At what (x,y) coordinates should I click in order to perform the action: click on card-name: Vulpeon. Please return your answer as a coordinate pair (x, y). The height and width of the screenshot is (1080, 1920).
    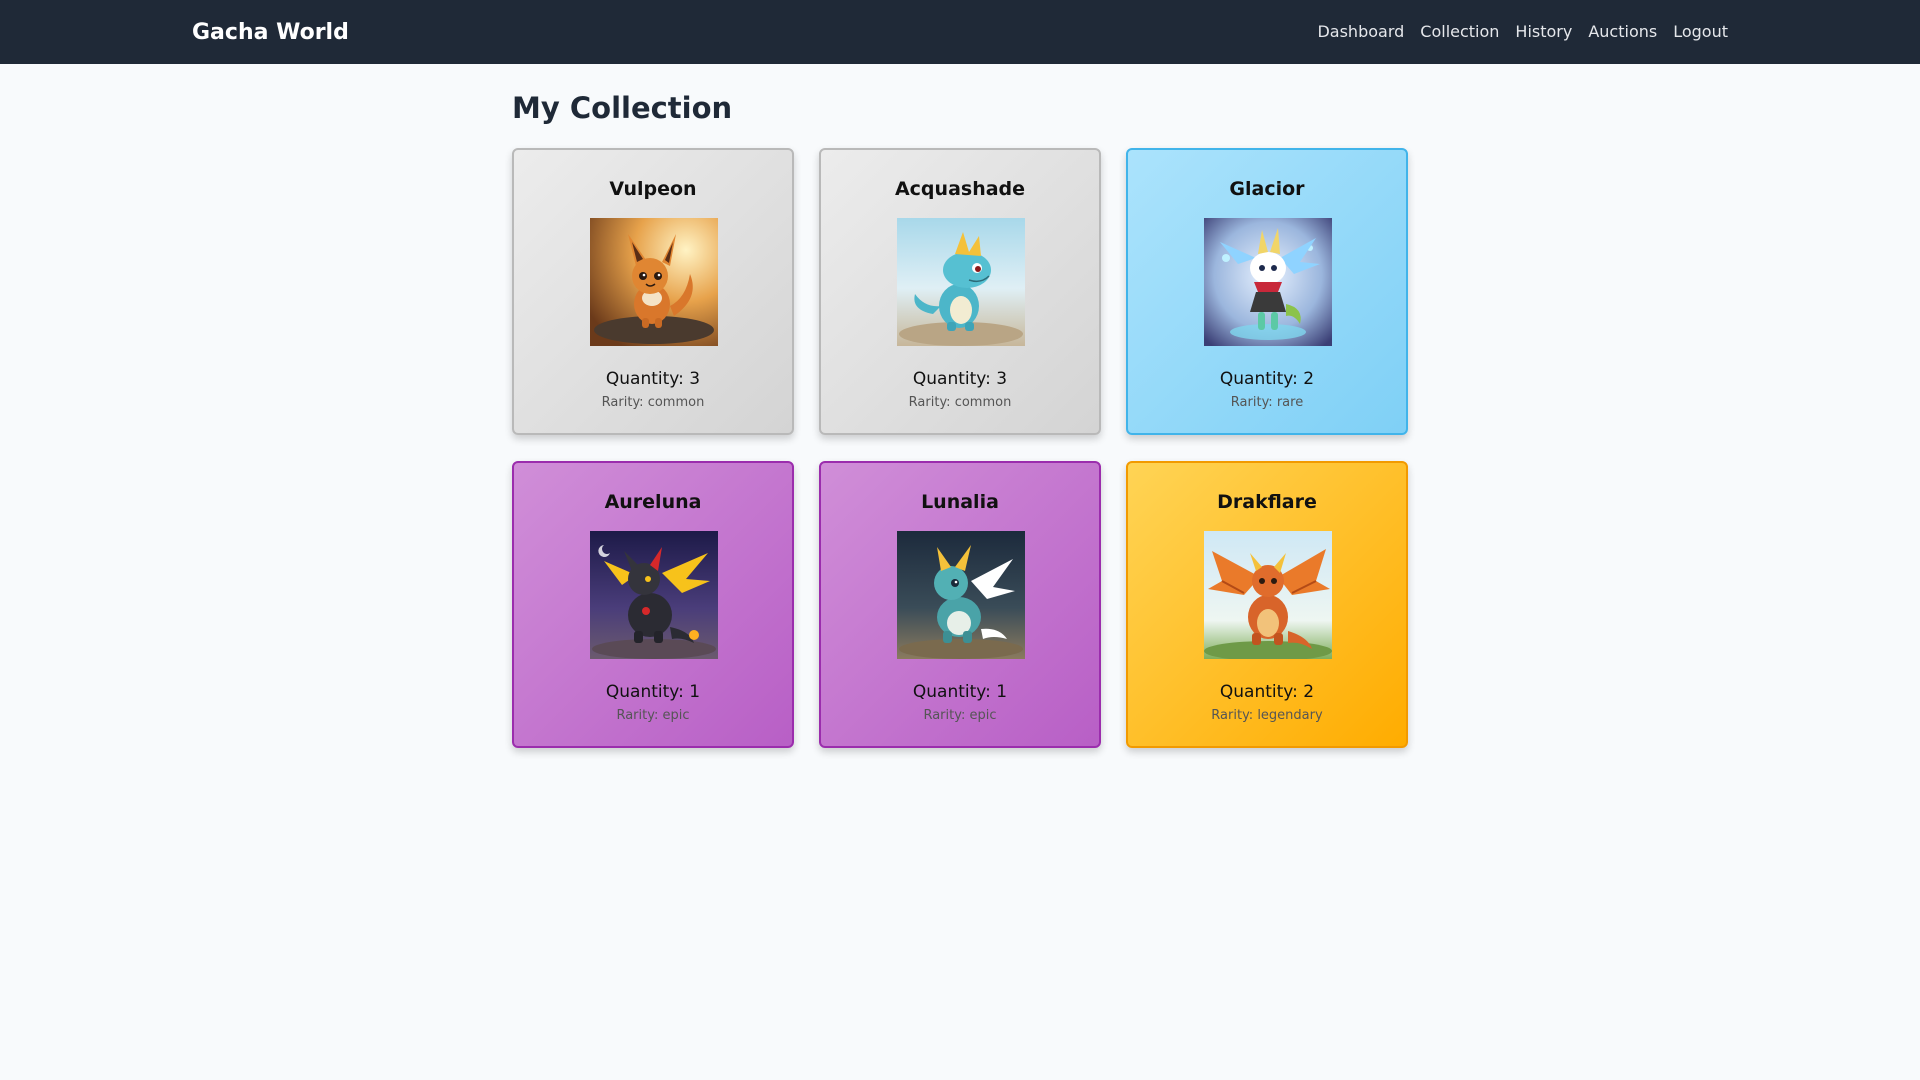
    Looking at the image, I should click on (653, 189).